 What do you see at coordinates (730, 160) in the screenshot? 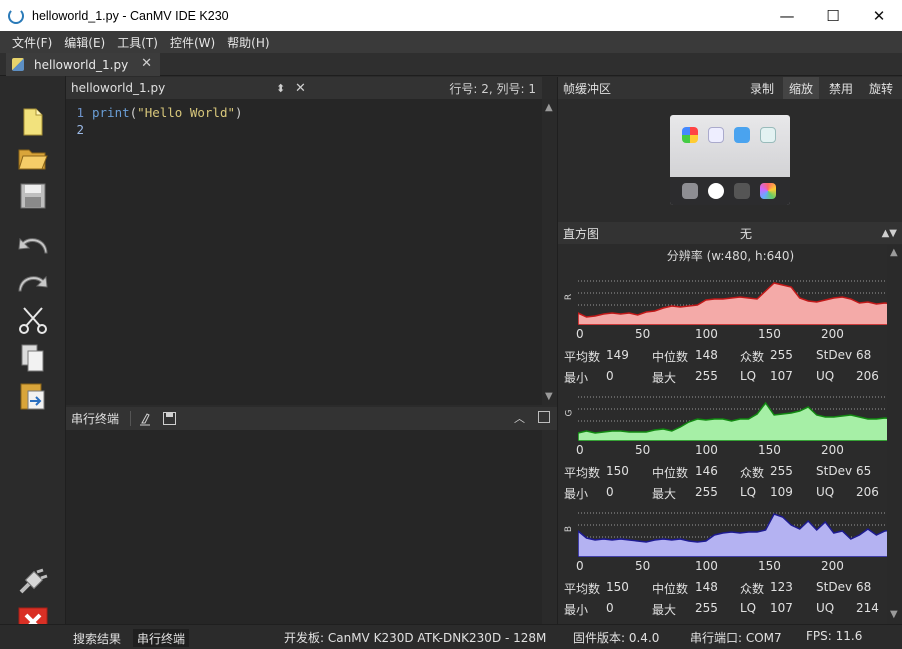
I see `framebuffer-image` at bounding box center [730, 160].